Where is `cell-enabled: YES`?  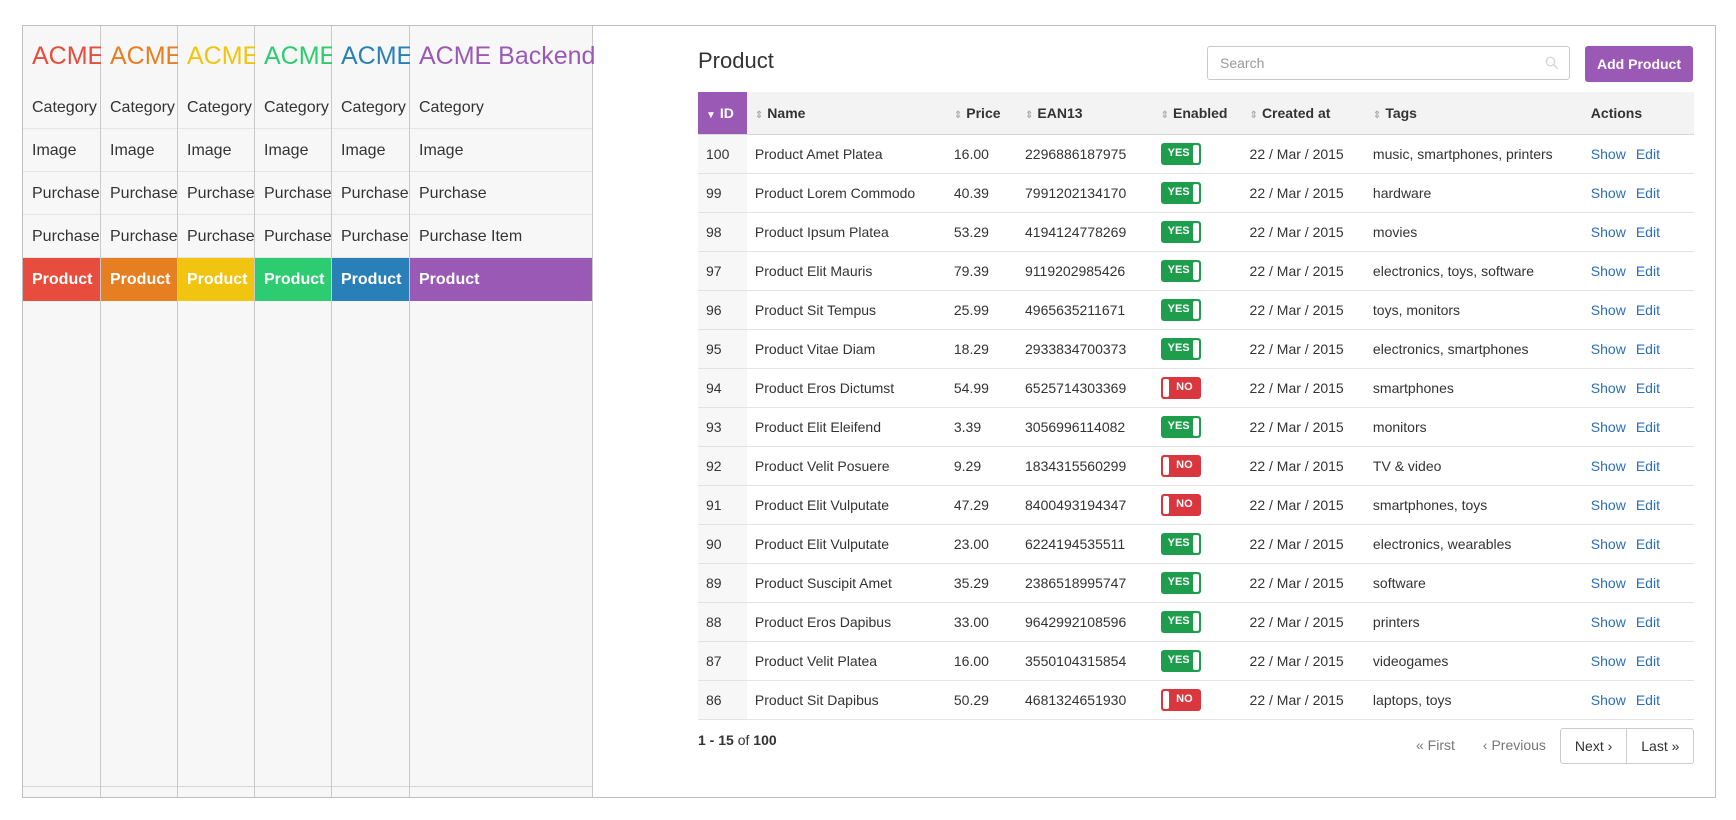 cell-enabled: YES is located at coordinates (1197, 349).